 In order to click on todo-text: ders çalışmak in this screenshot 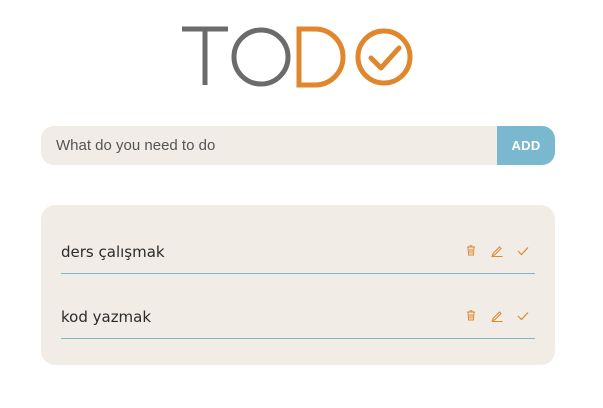, I will do `click(113, 252)`.